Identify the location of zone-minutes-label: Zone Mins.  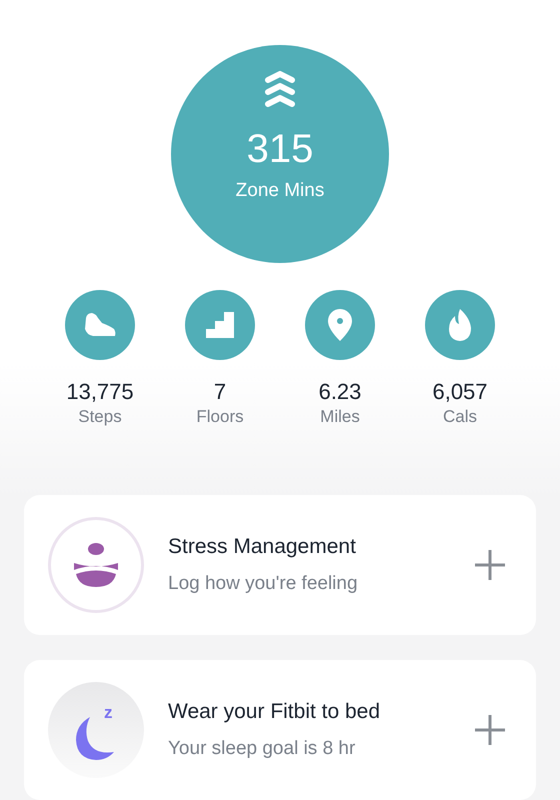
(280, 191).